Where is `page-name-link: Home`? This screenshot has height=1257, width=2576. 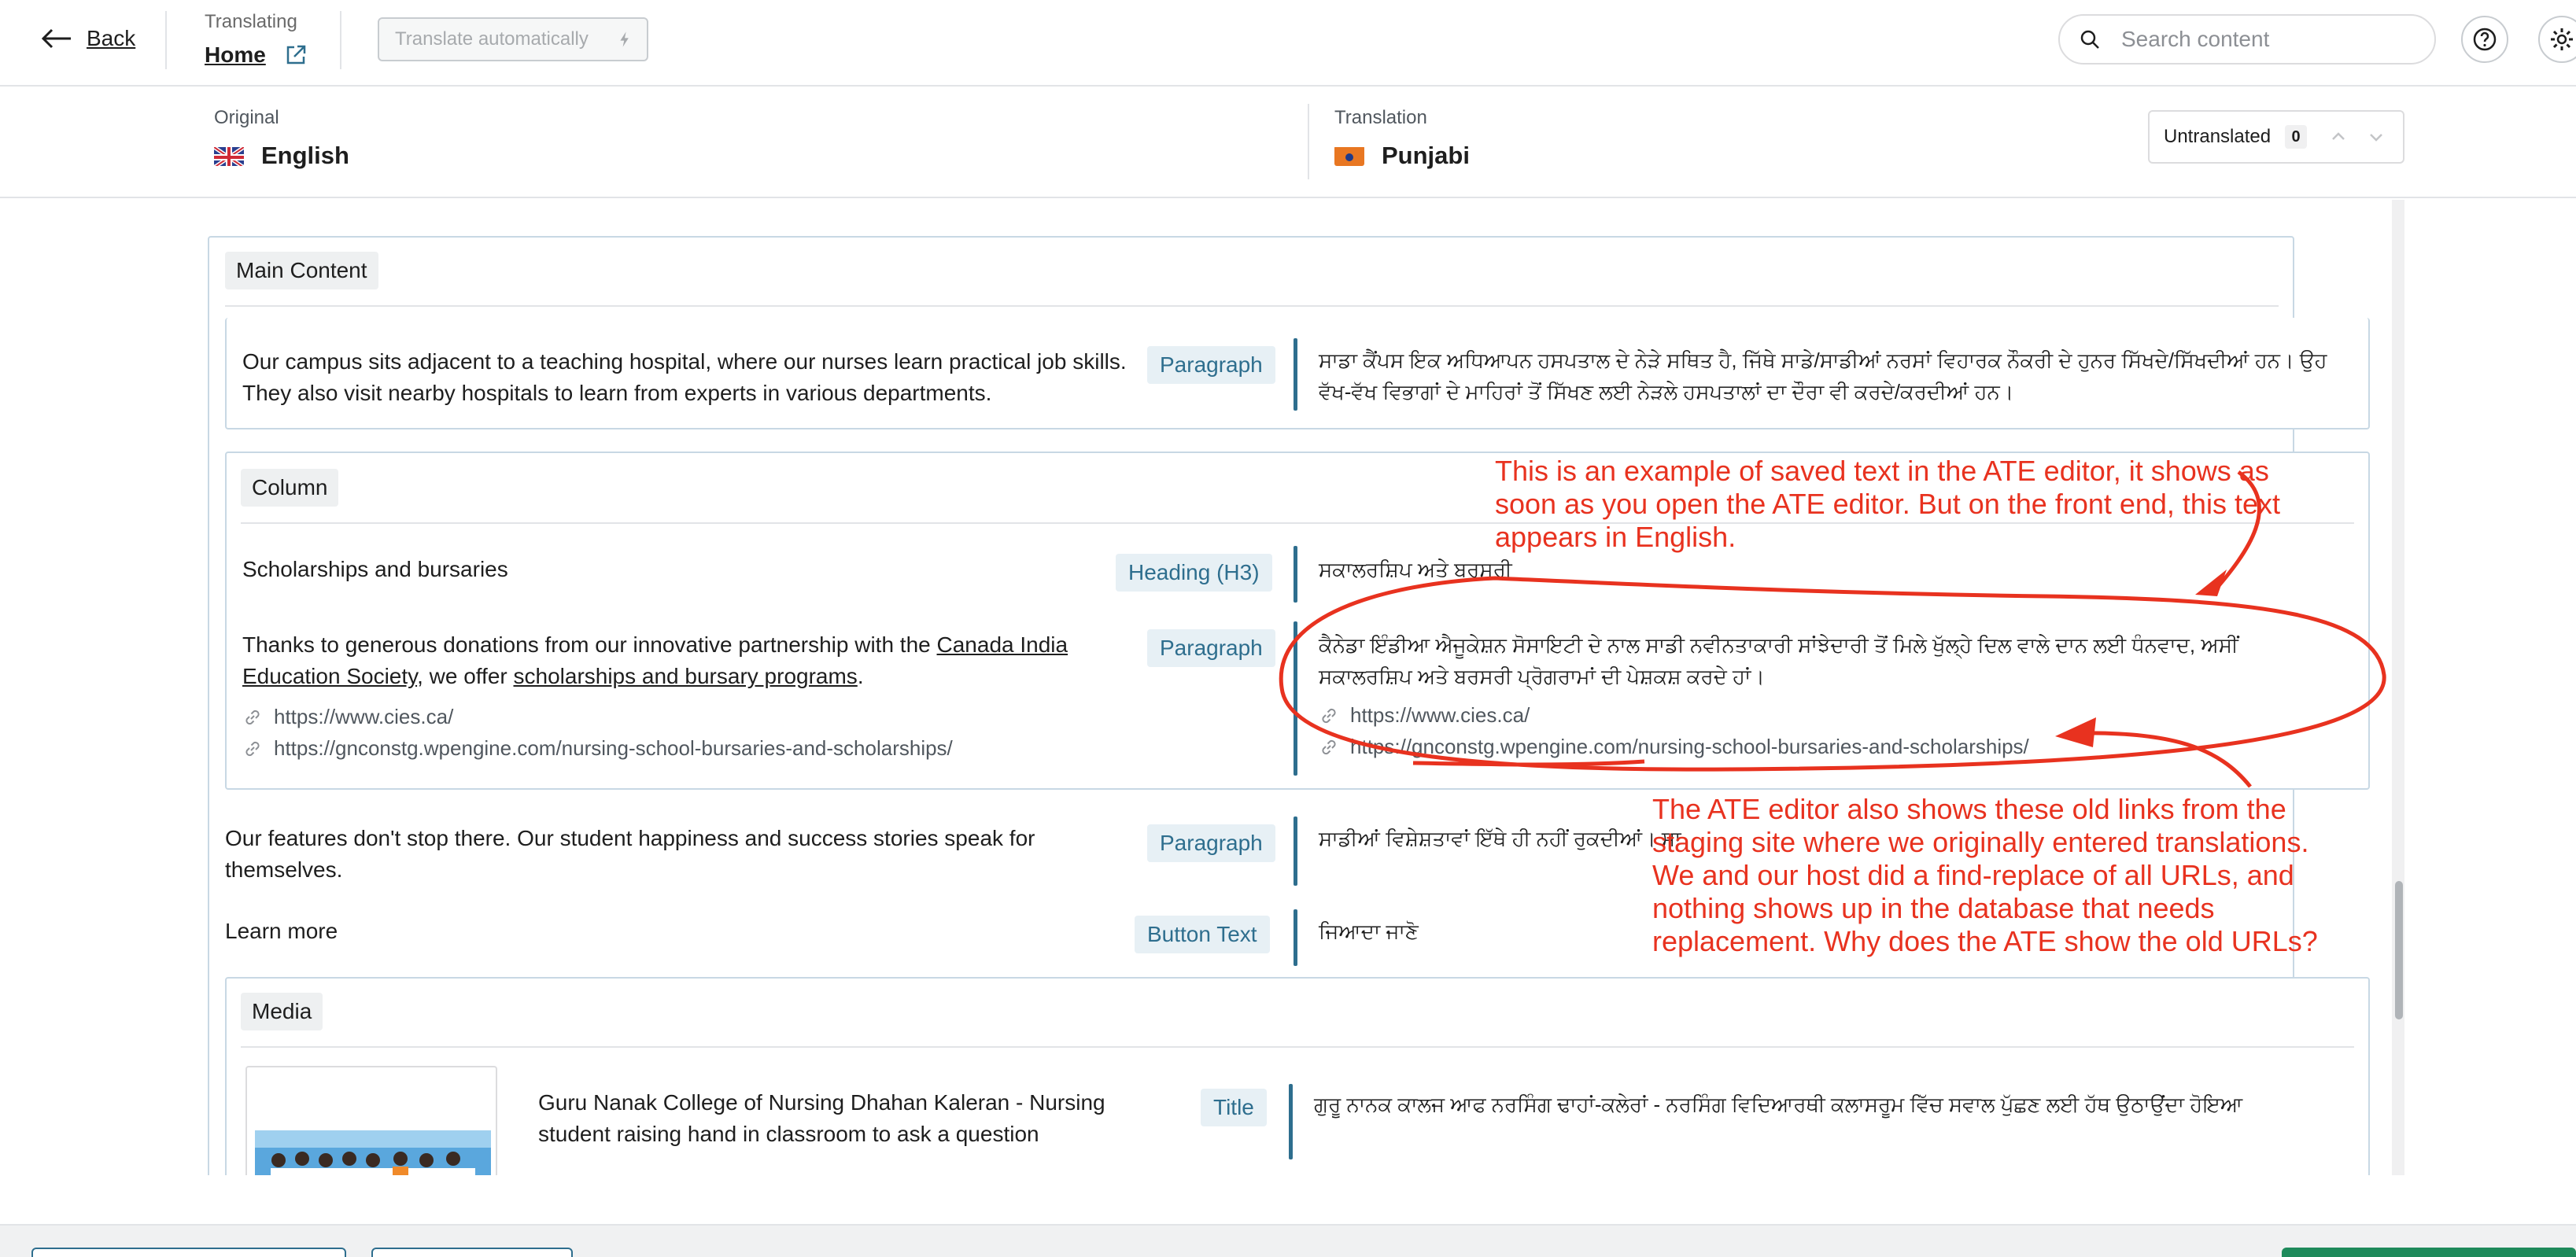
page-name-link: Home is located at coordinates (236, 55).